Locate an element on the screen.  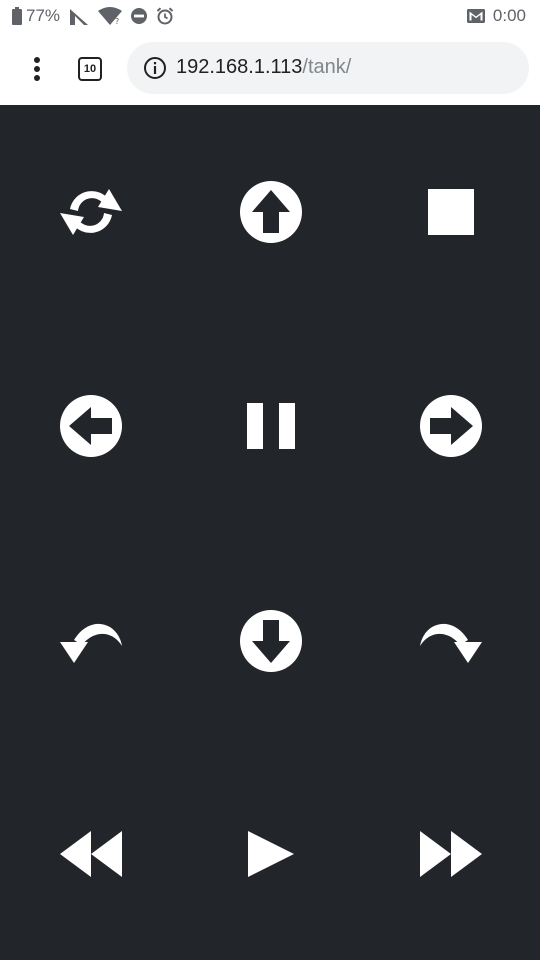
rewind-icon is located at coordinates (91, 854).